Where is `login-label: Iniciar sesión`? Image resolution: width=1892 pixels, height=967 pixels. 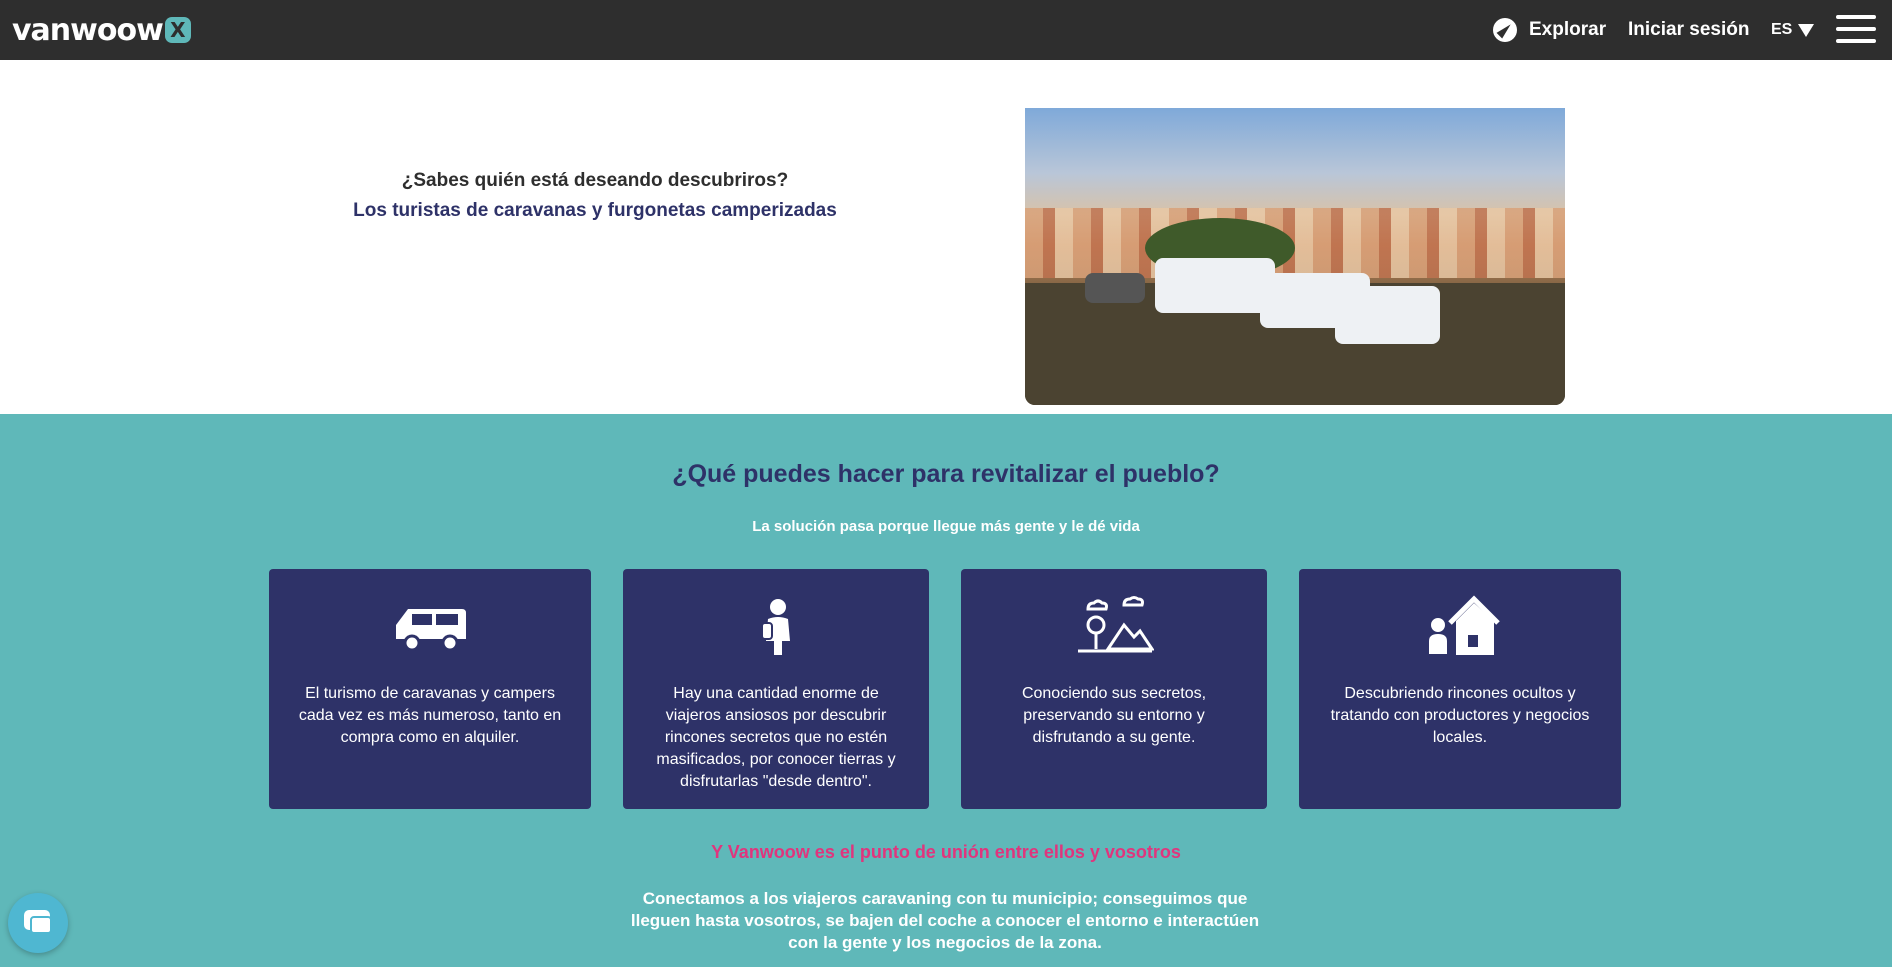 login-label: Iniciar sesión is located at coordinates (1689, 29).